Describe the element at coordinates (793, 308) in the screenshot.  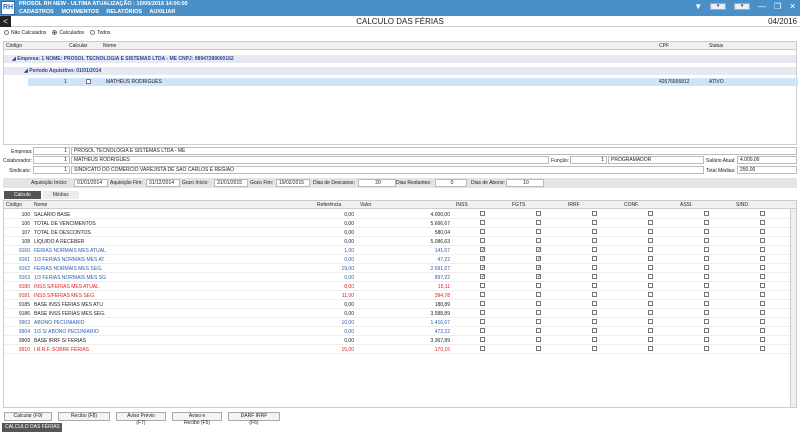
I see `vertical-scrollbar` at that location.